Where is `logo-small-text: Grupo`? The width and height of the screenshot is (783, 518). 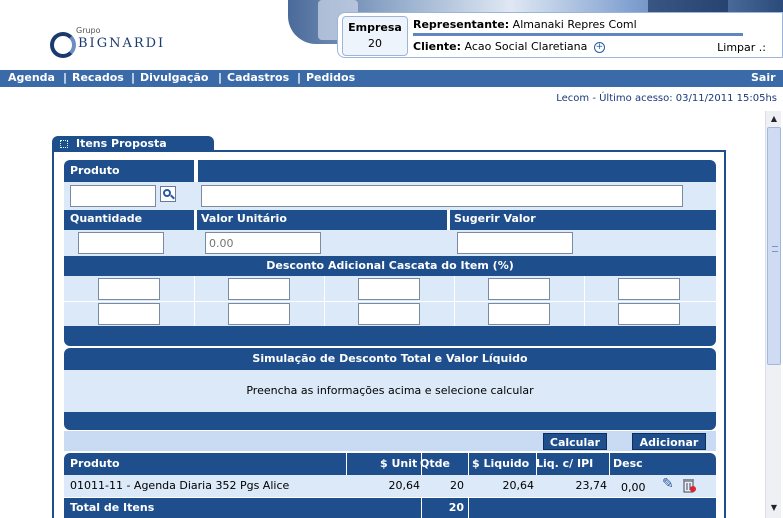
logo-small-text: Grupo is located at coordinates (88, 30).